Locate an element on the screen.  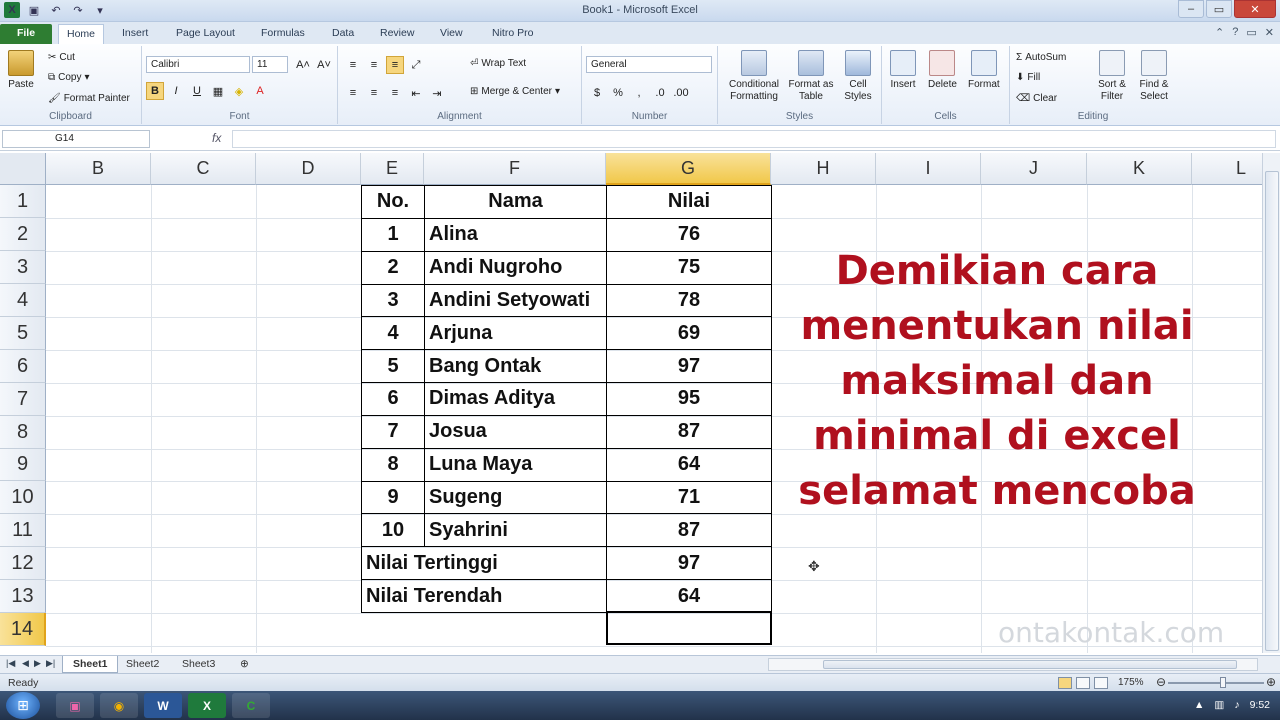
next-sheet-icon: ▶ is located at coordinates (37, 663).